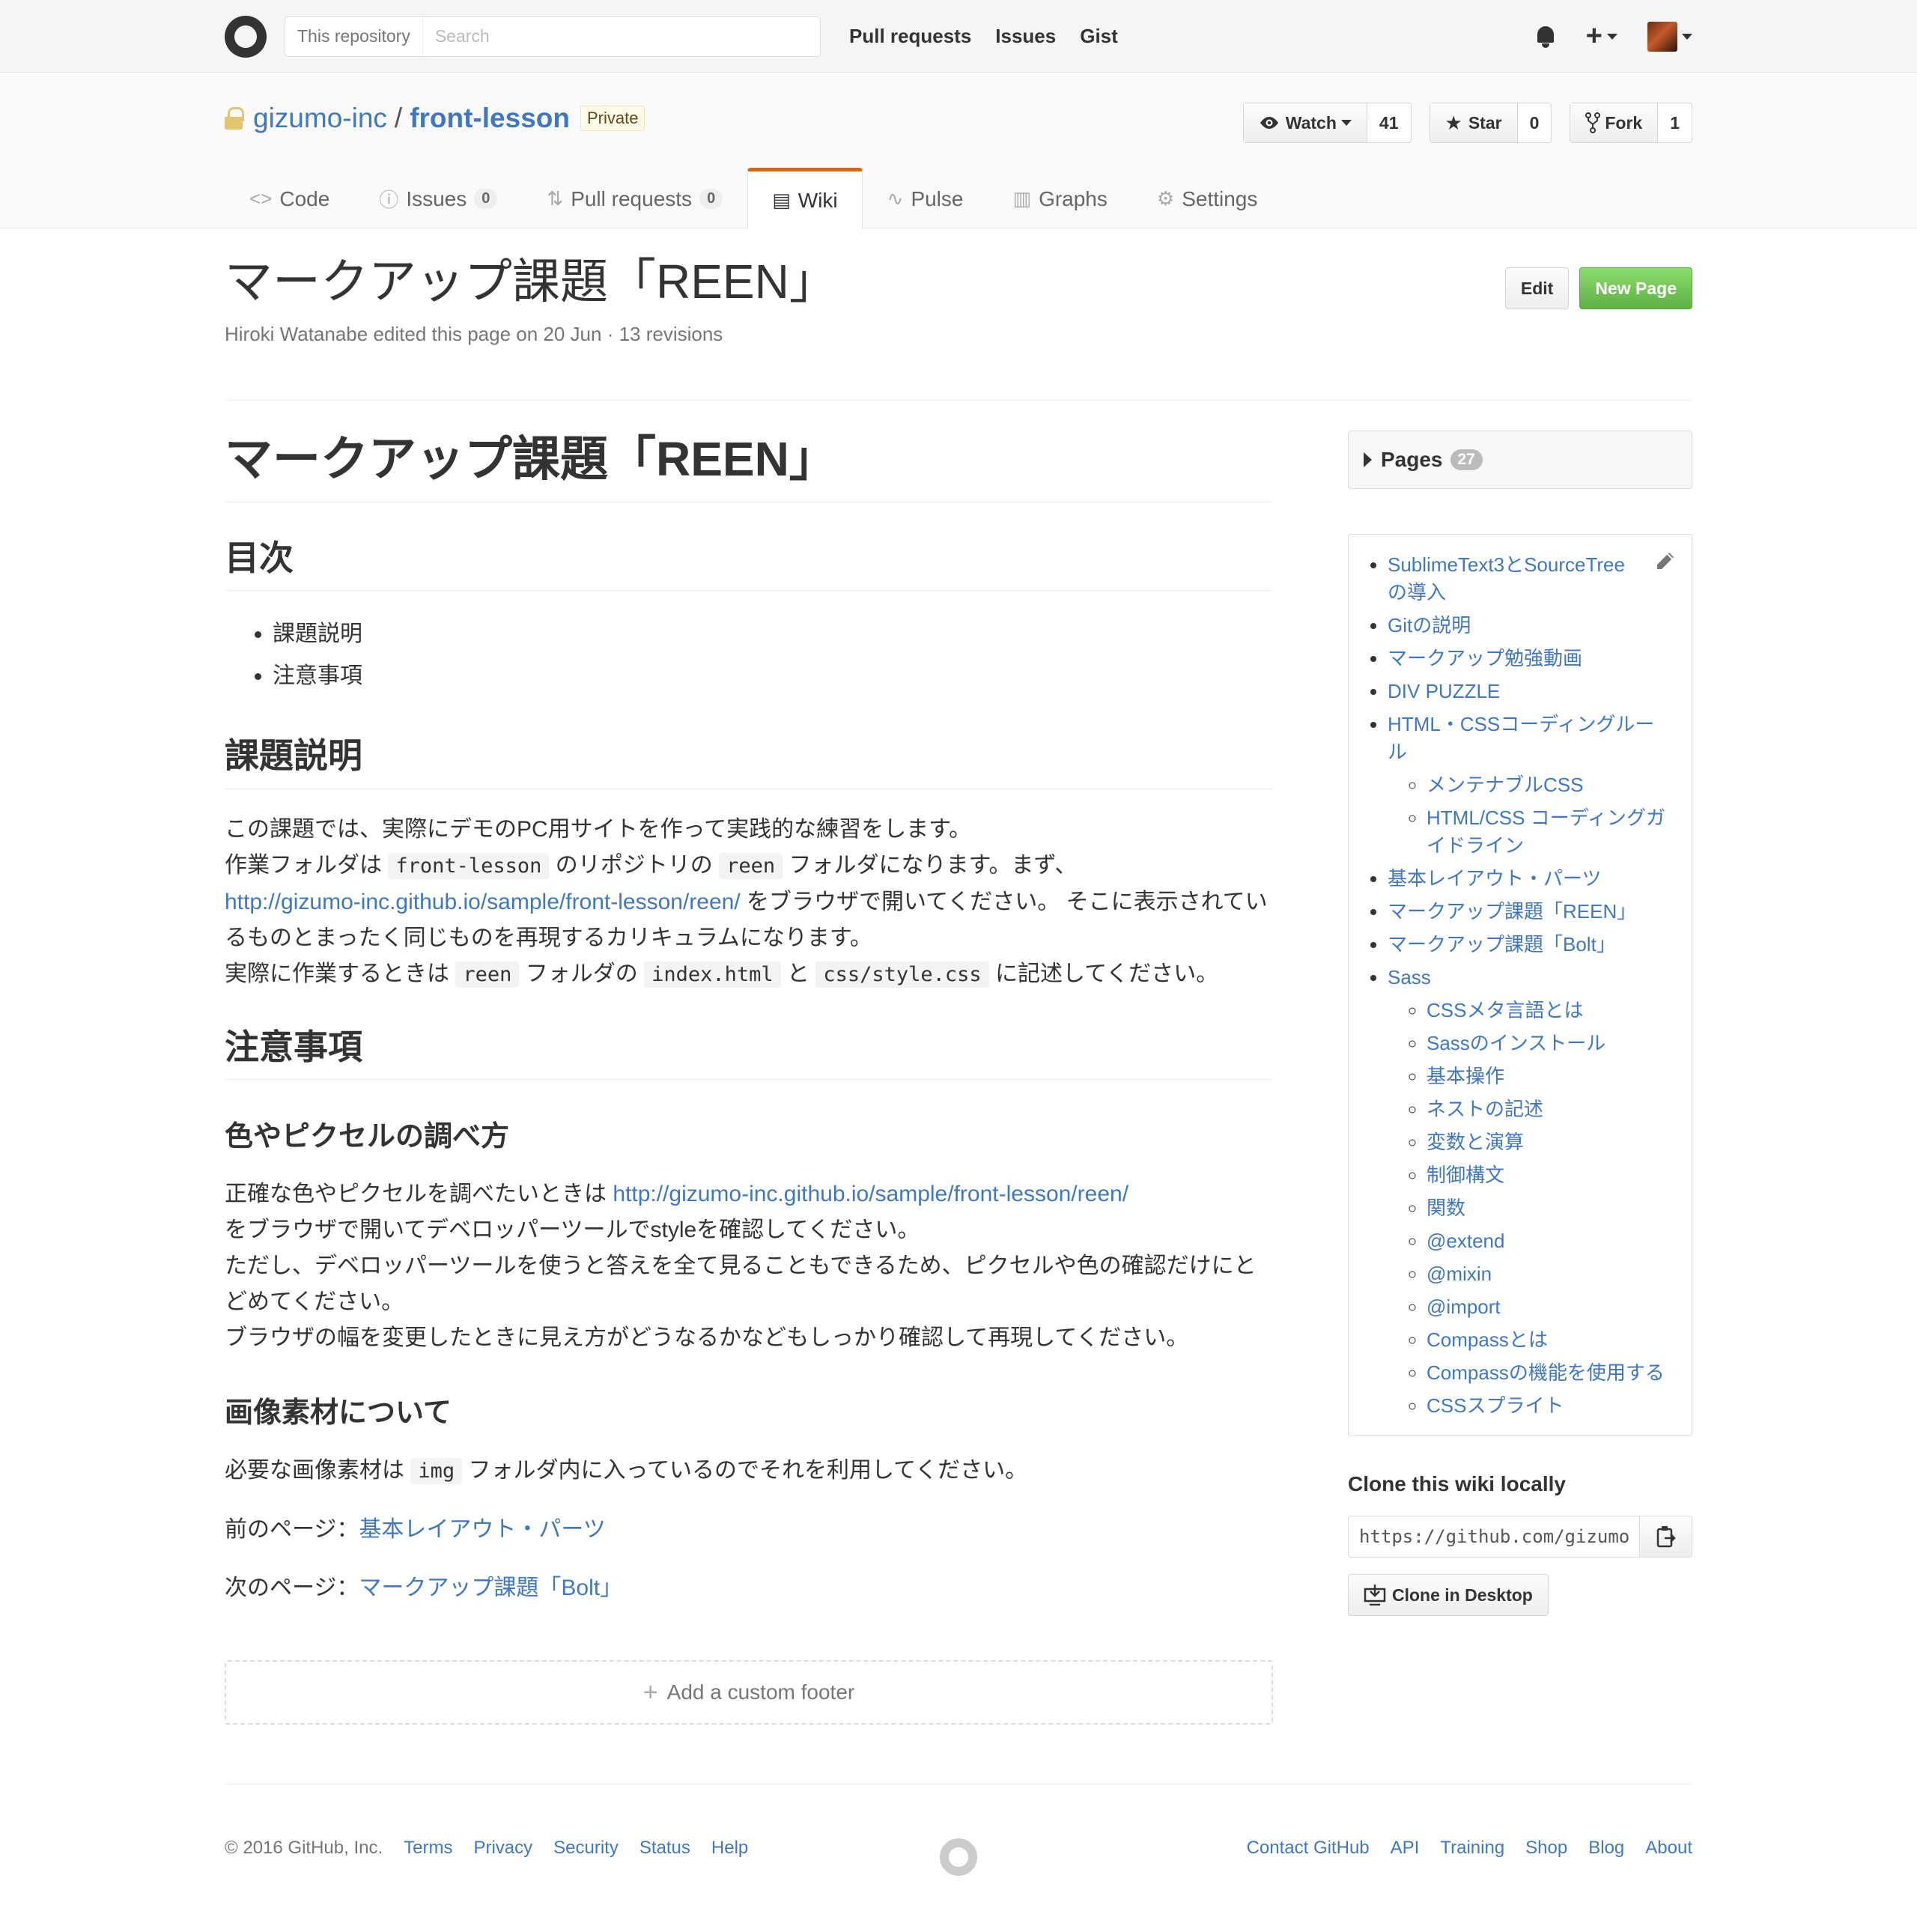 The width and height of the screenshot is (1917, 1932). Describe the element at coordinates (490, 1588) in the screenshot. I see `next-page-link: マークアップ課題「Bolt」` at that location.